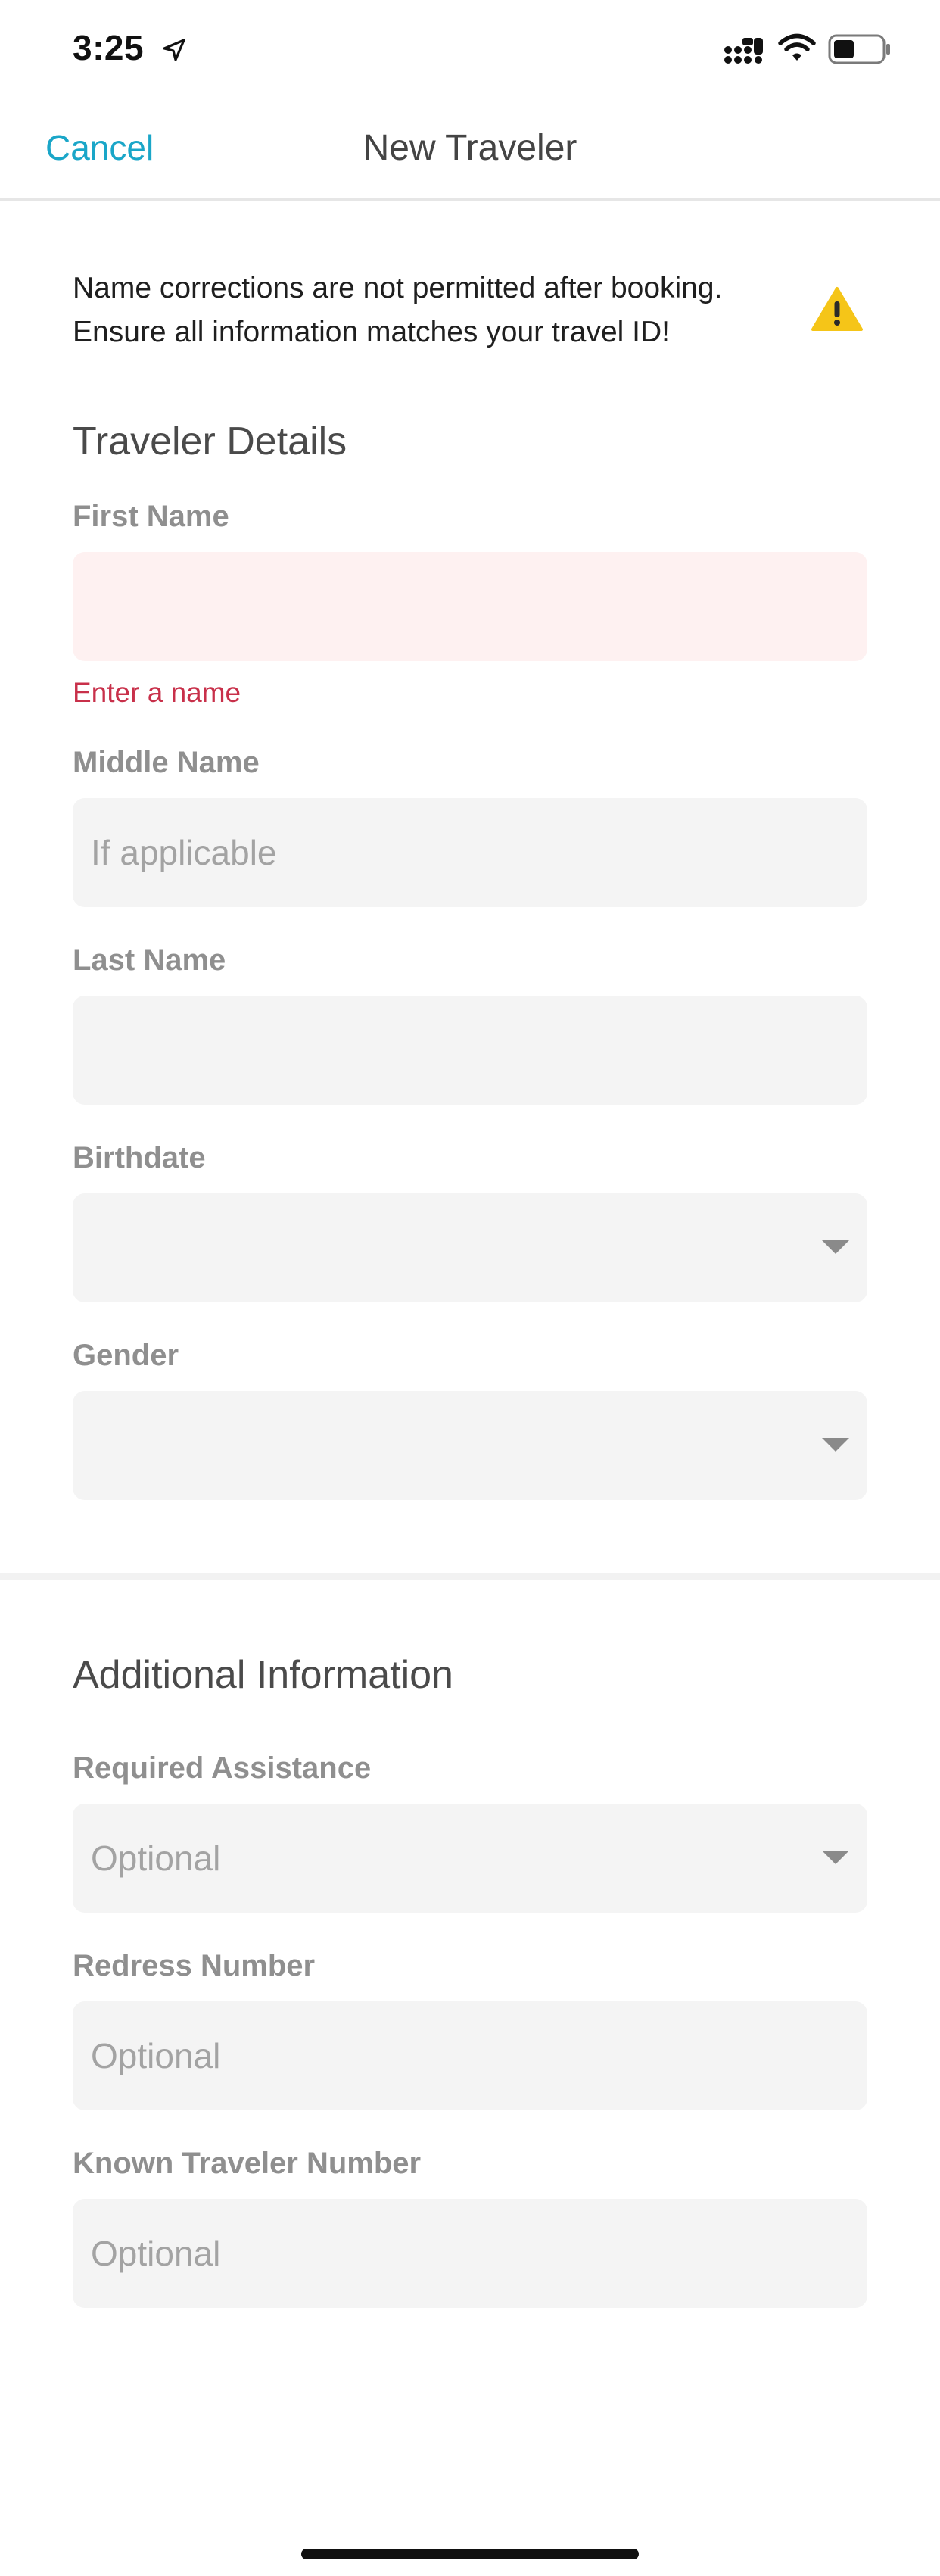  I want to click on location-arrow-icon, so click(174, 50).